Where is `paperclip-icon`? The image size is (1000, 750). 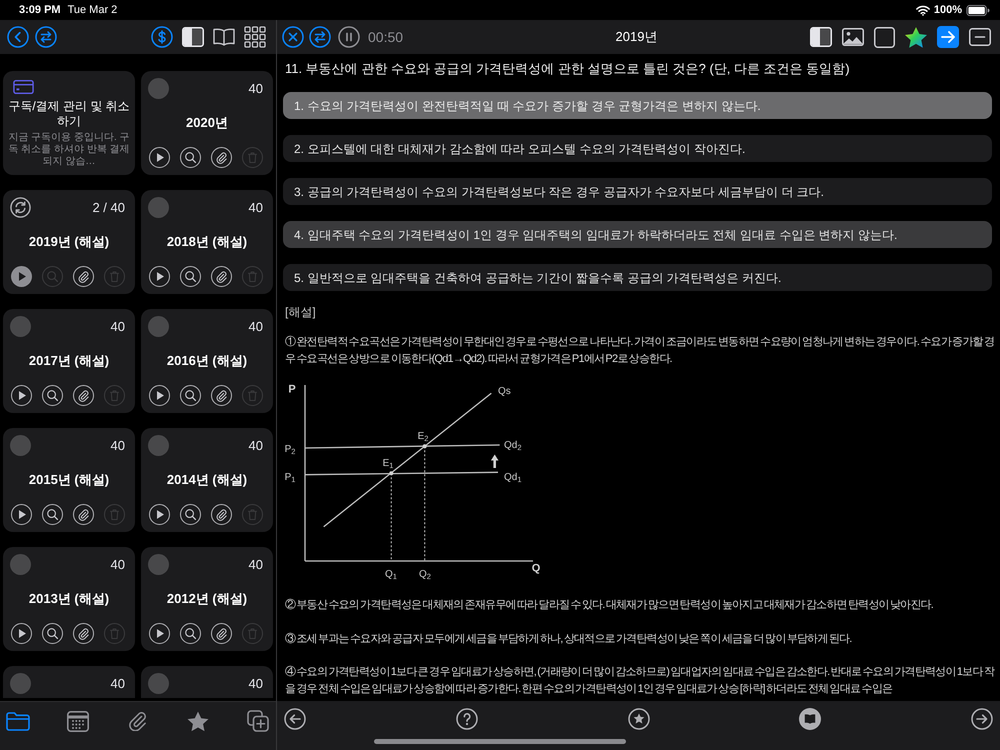 paperclip-icon is located at coordinates (83, 396).